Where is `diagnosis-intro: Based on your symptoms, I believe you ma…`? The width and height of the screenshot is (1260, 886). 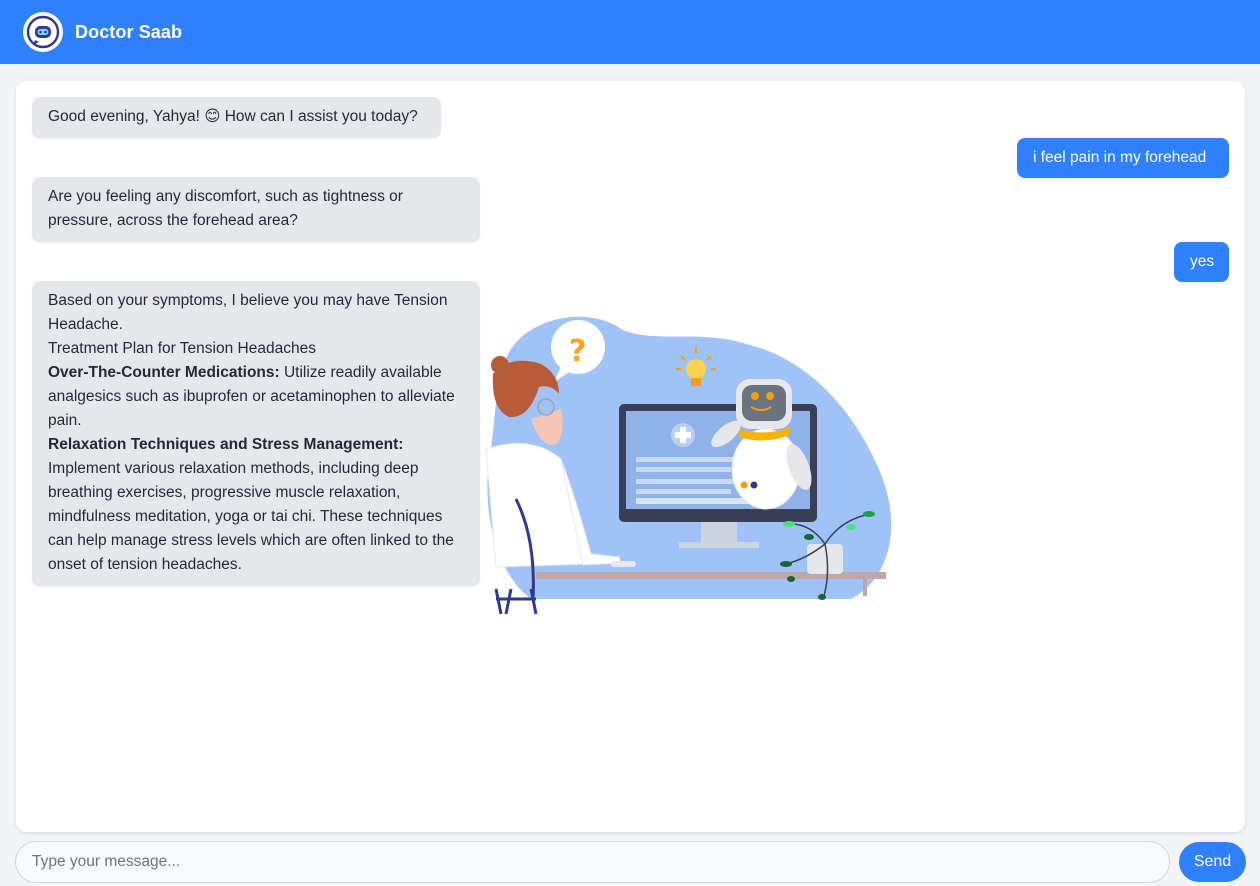 diagnosis-intro: Based on your symptoms, I believe you ma… is located at coordinates (248, 312).